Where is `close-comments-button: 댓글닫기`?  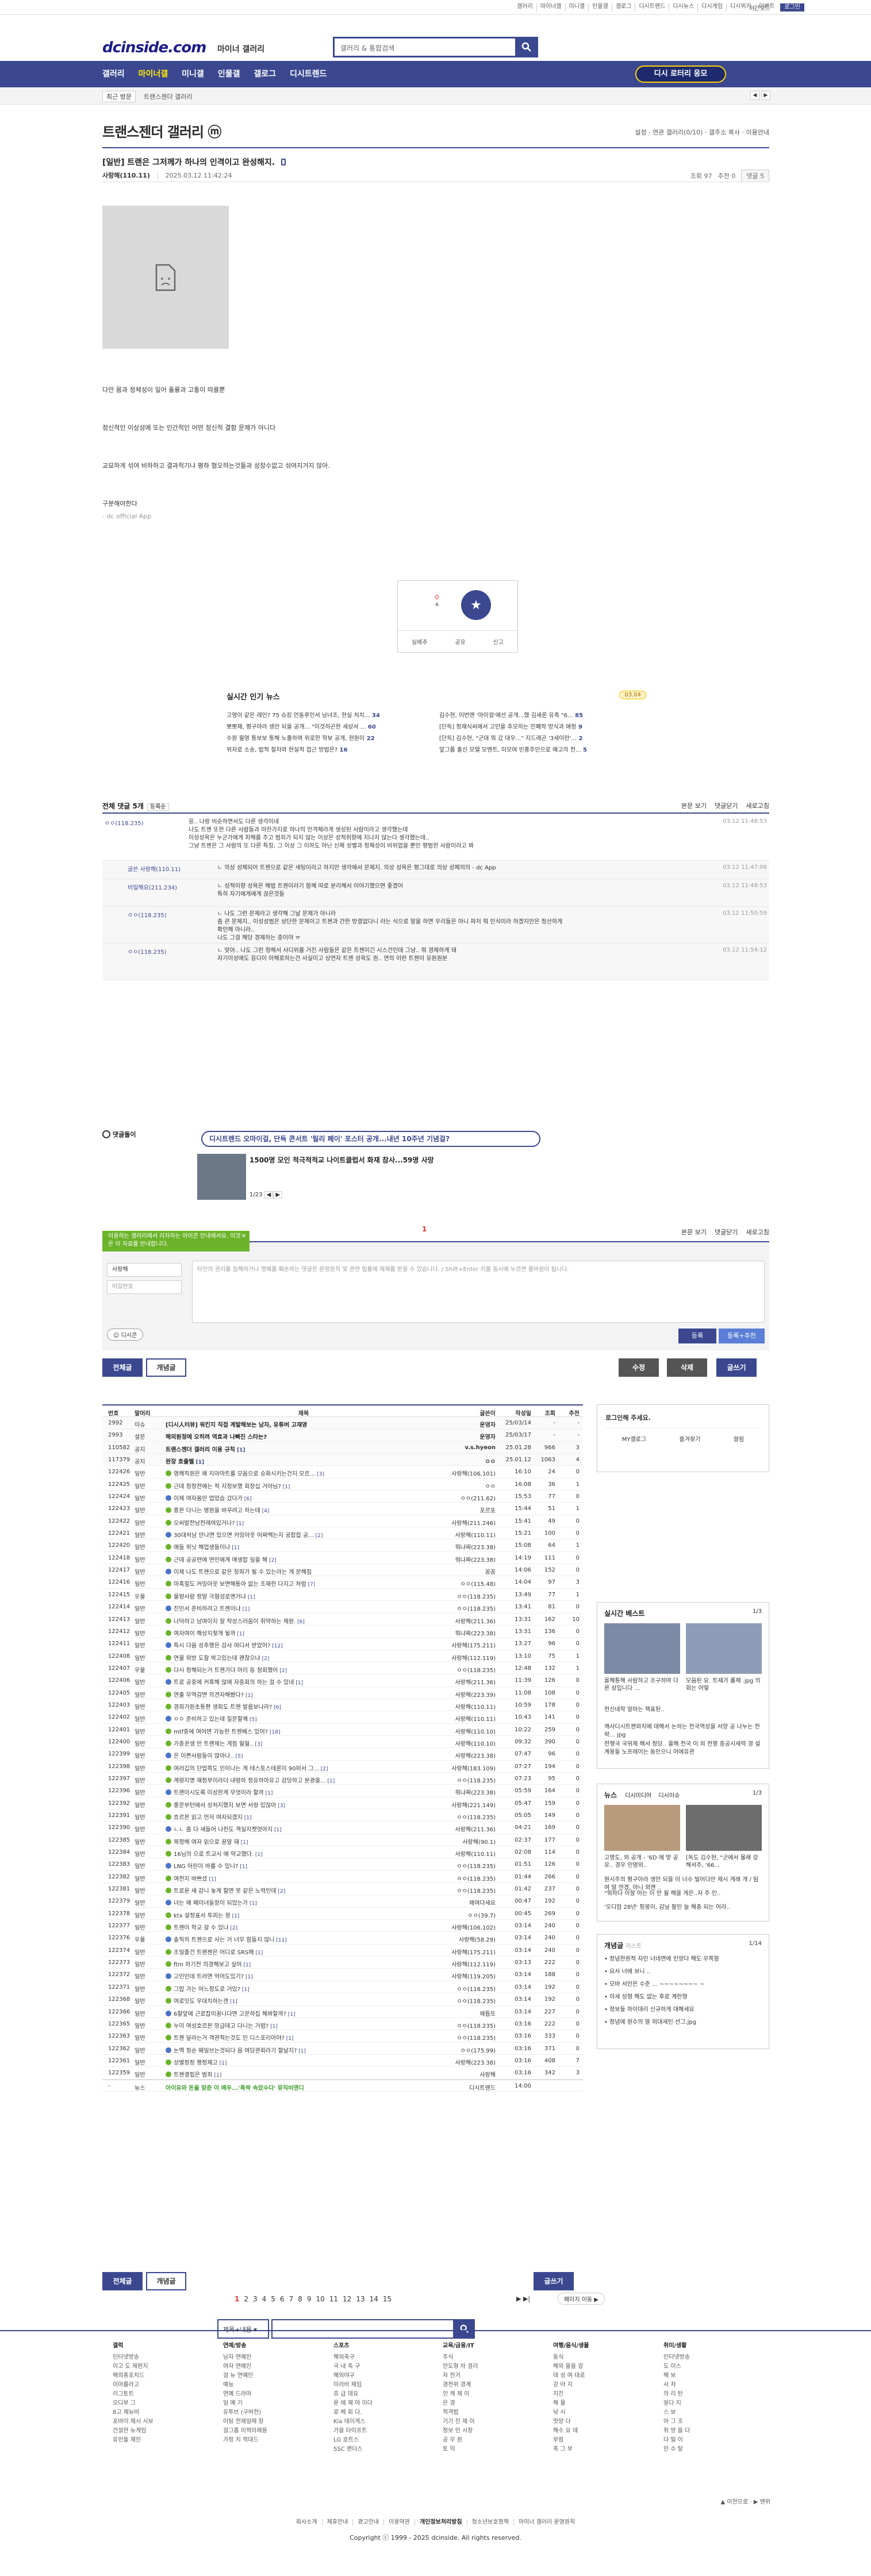
close-comments-button: 댓글닫기 is located at coordinates (727, 1232).